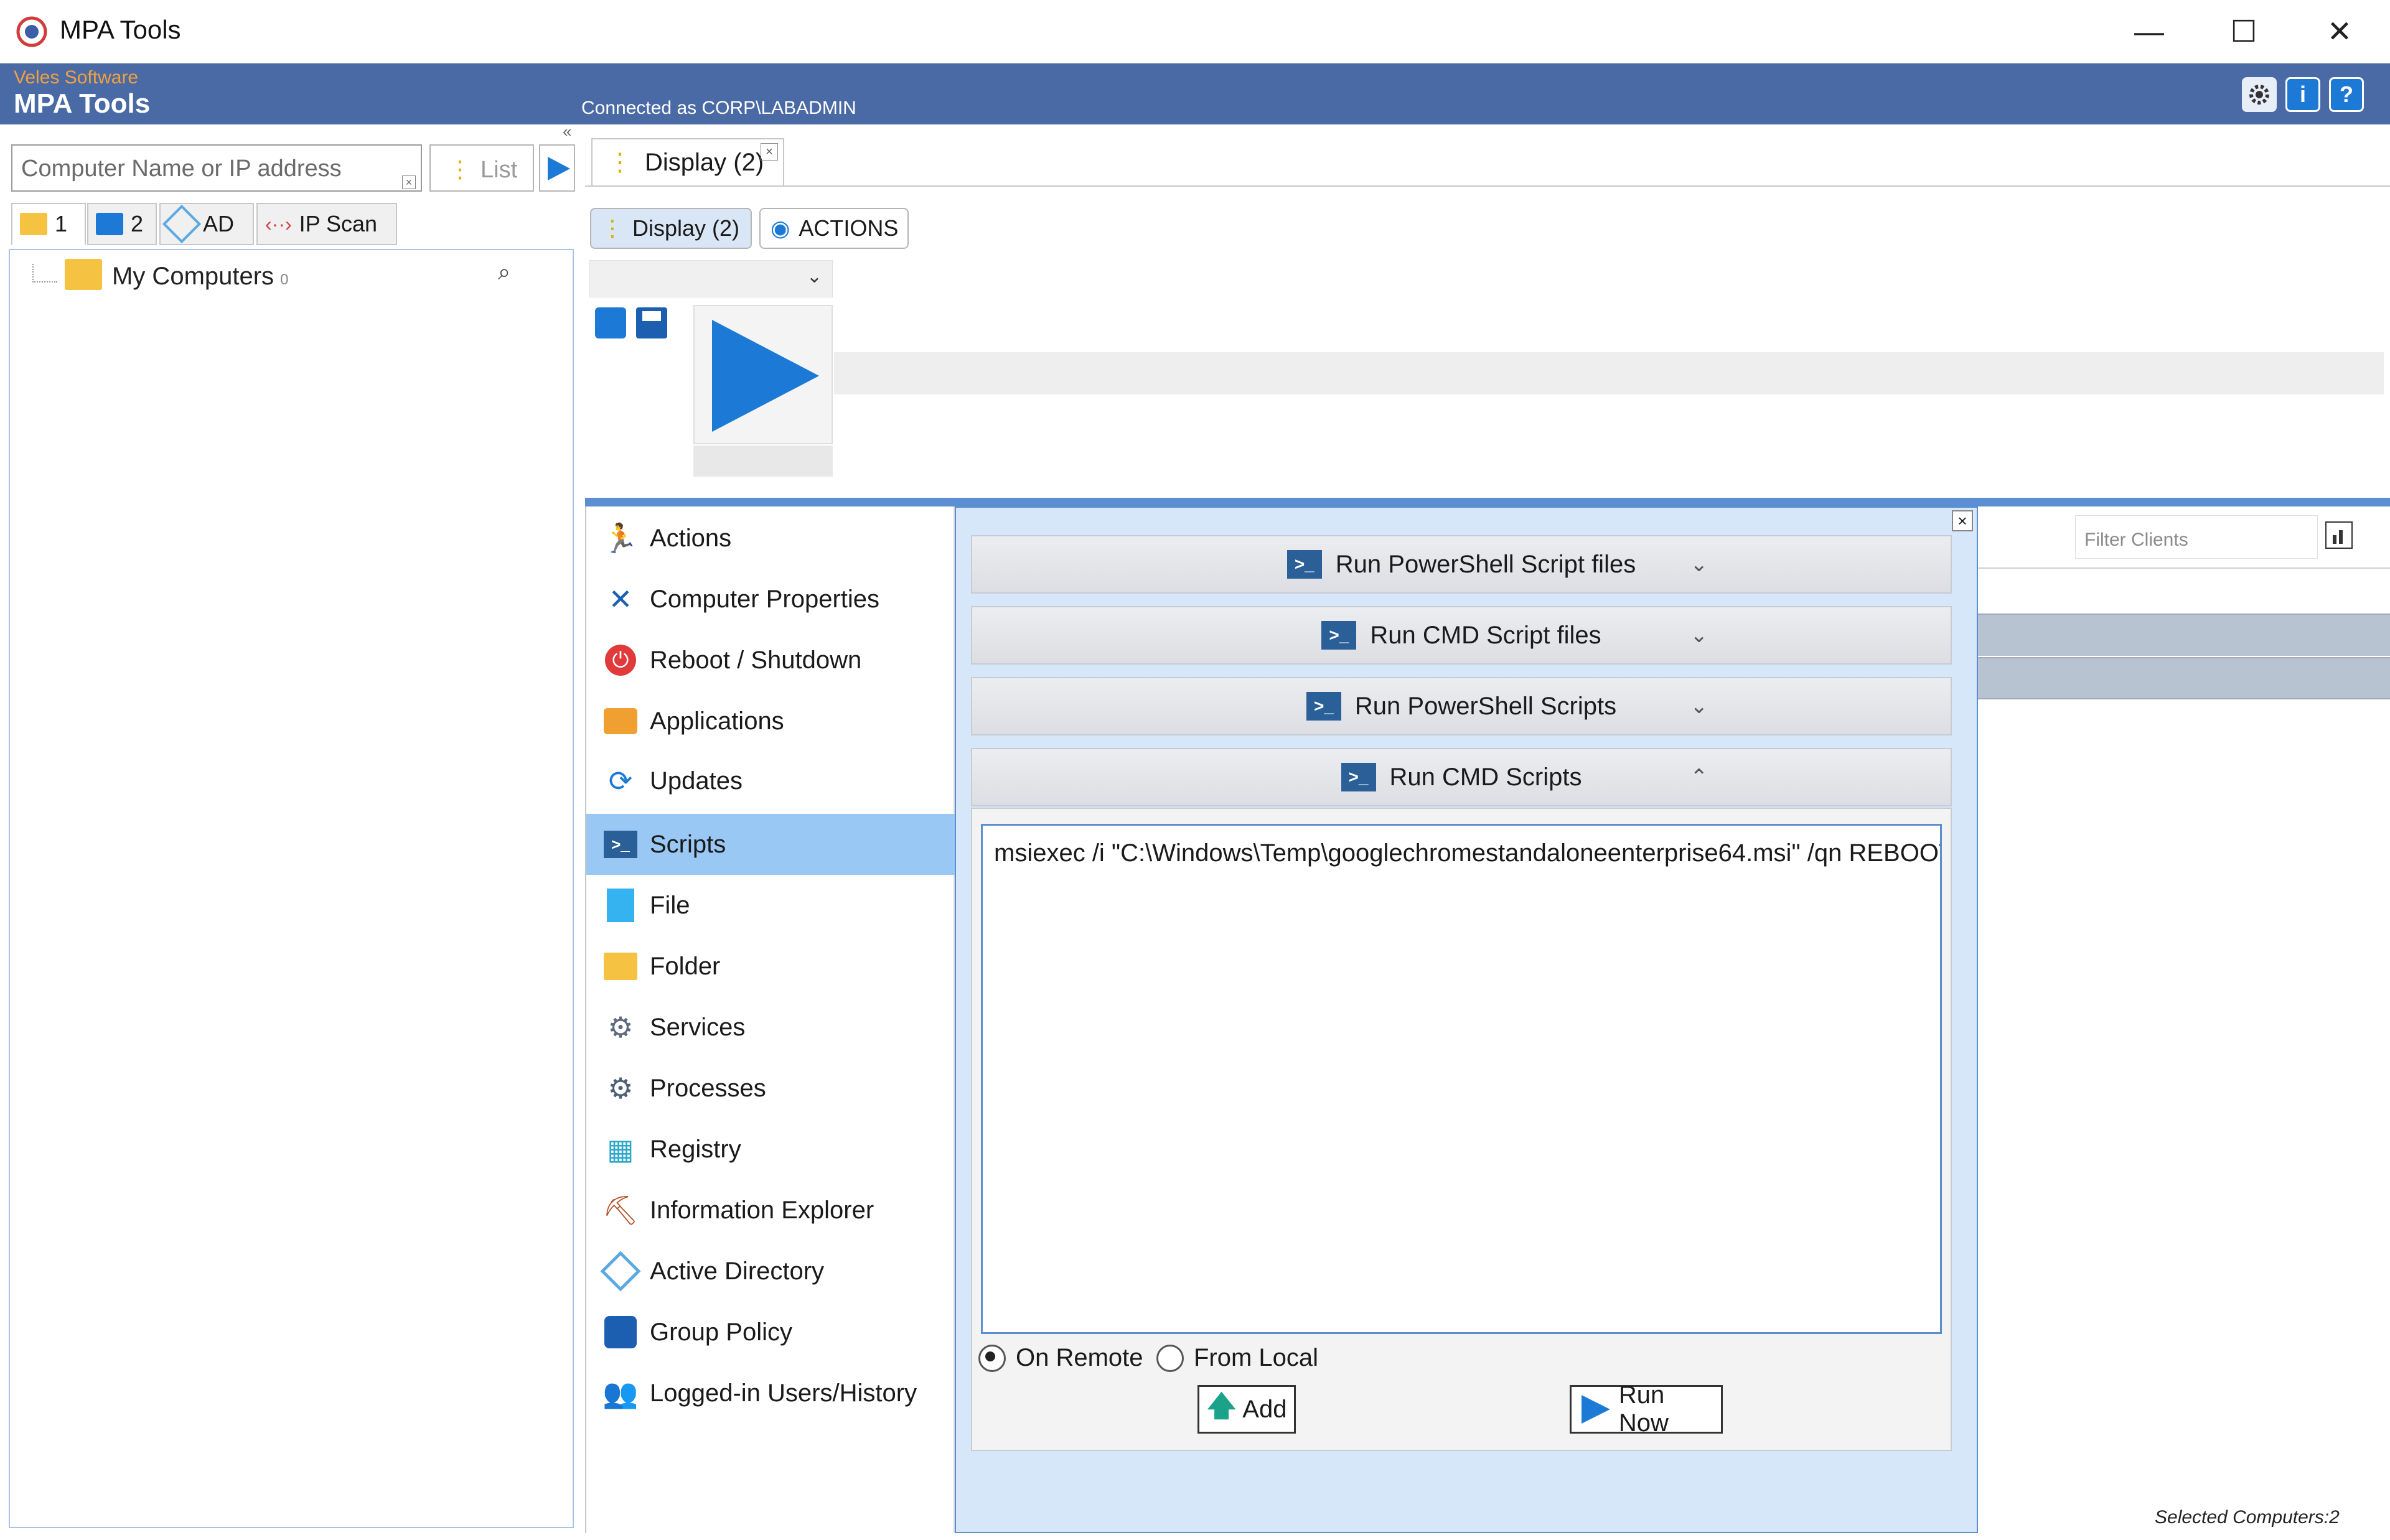  I want to click on tree-connector, so click(45, 273).